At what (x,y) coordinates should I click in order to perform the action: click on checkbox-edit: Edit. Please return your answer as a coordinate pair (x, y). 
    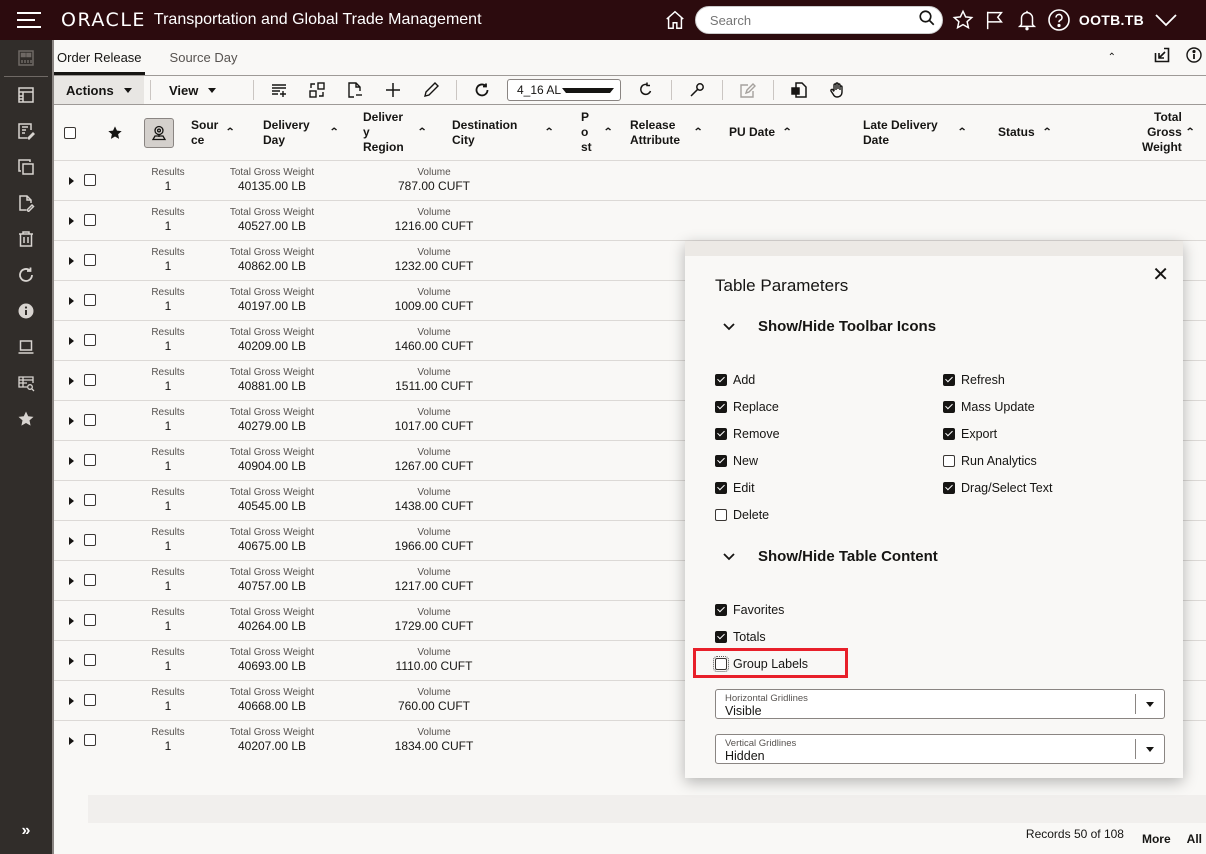
    Looking at the image, I should click on (735, 488).